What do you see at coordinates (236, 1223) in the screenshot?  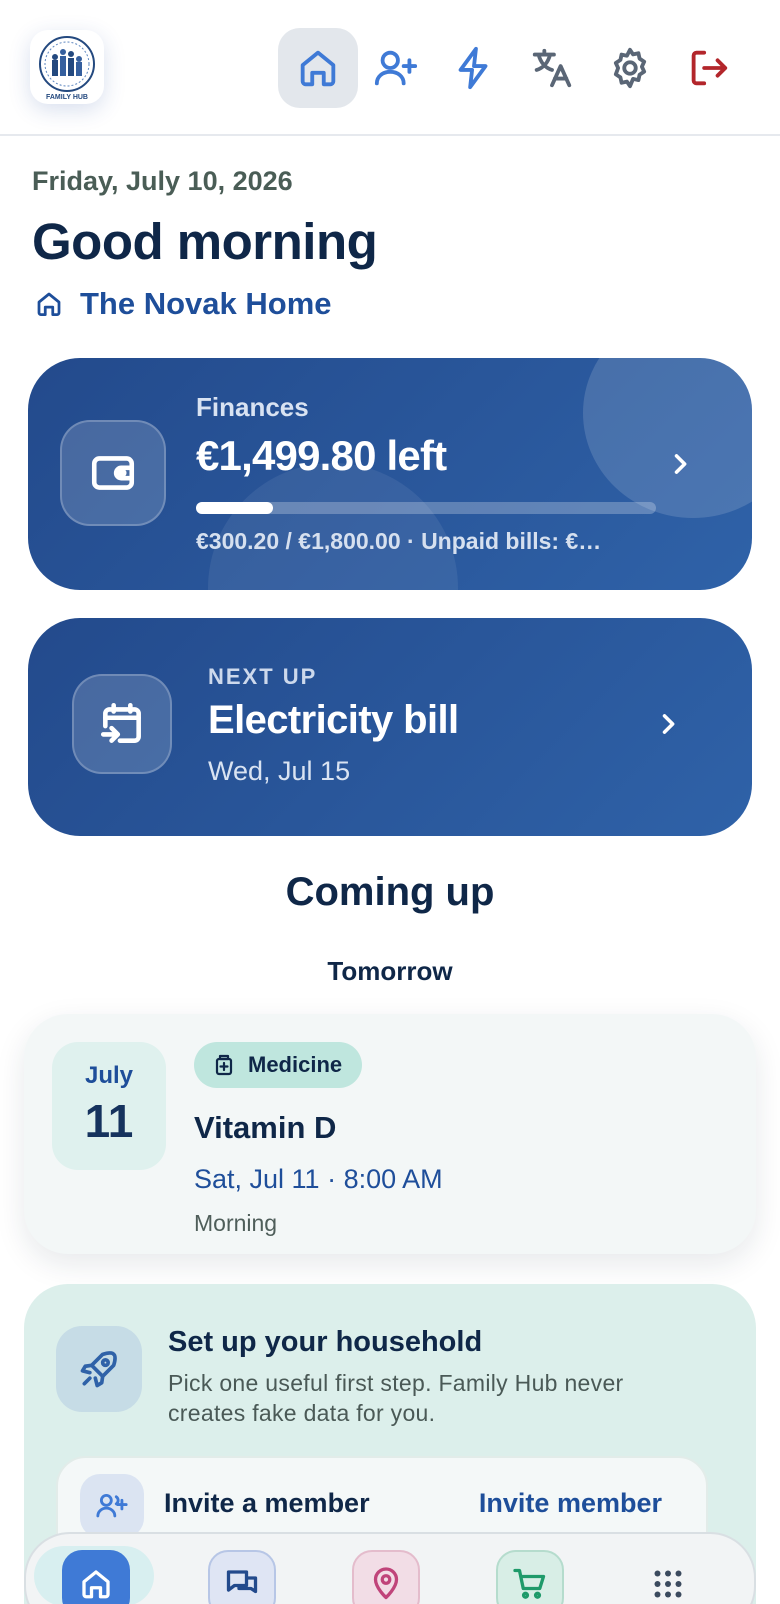 I see `event-note: Morning` at bounding box center [236, 1223].